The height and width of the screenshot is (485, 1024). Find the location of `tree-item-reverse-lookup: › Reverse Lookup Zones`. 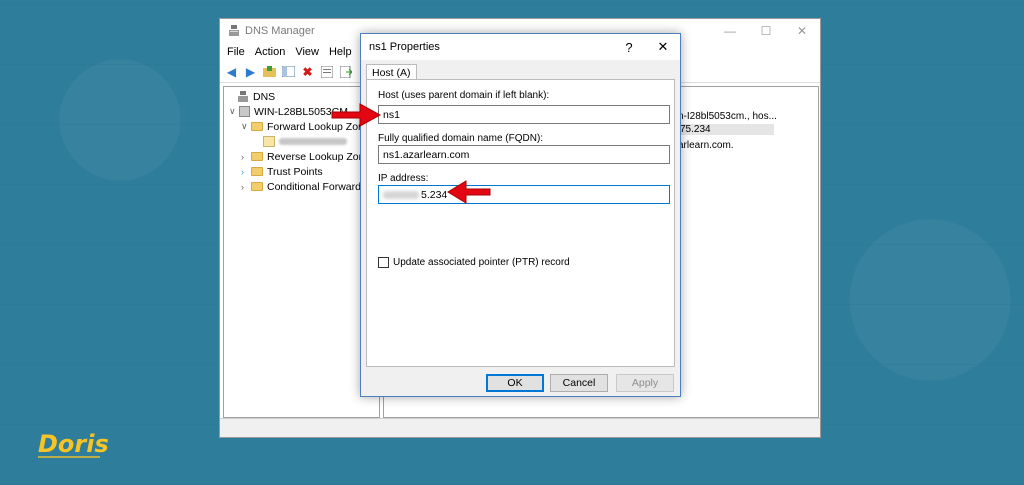

tree-item-reverse-lookup: › Reverse Lookup Zones is located at coordinates (301, 156).